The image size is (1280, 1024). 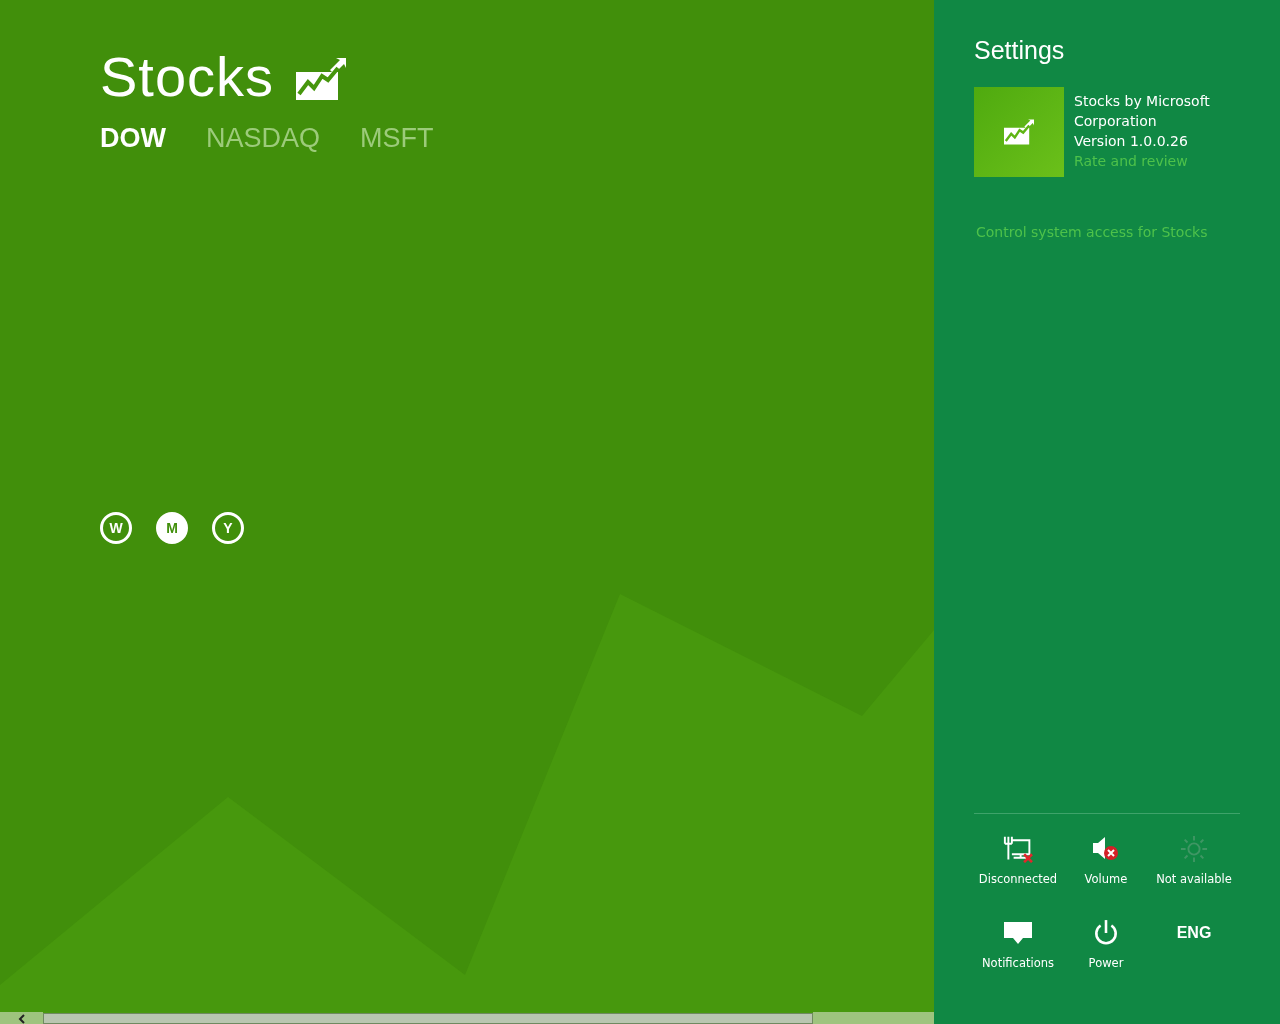 What do you see at coordinates (1106, 963) in the screenshot?
I see `quick-setting-label: Power` at bounding box center [1106, 963].